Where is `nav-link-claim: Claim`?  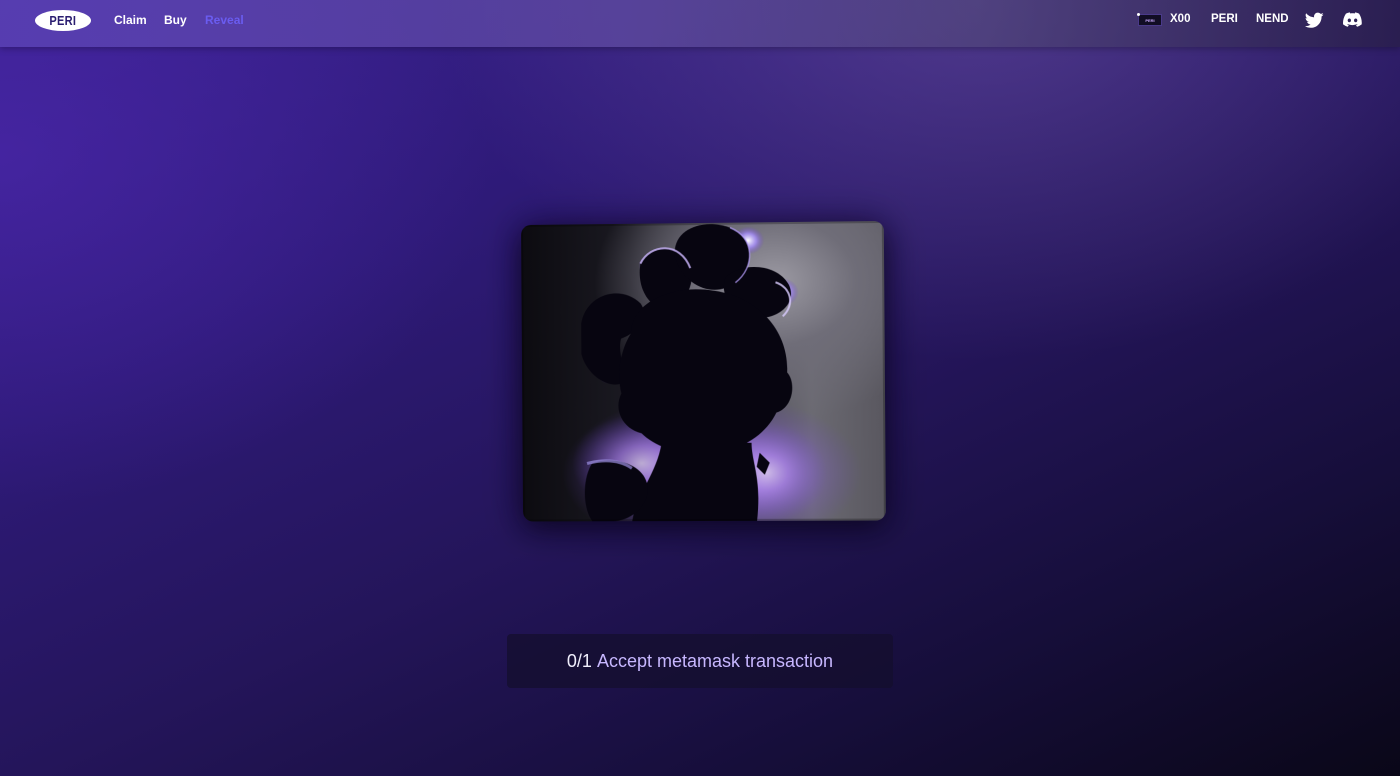 nav-link-claim: Claim is located at coordinates (130, 20).